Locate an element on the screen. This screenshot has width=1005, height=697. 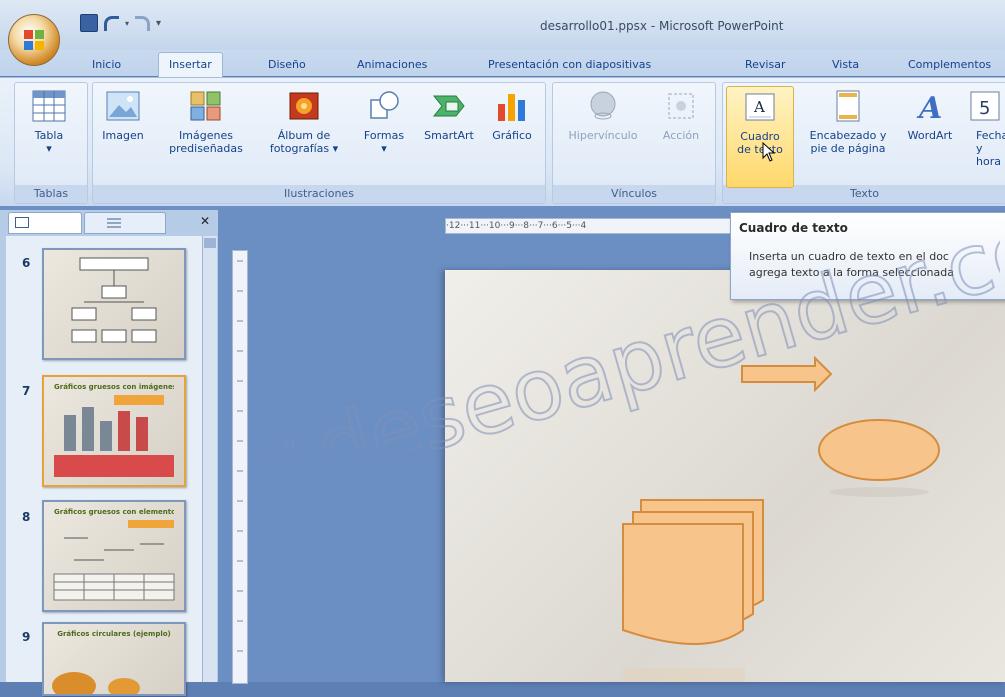
shapes-icon is located at coordinates (384, 105).